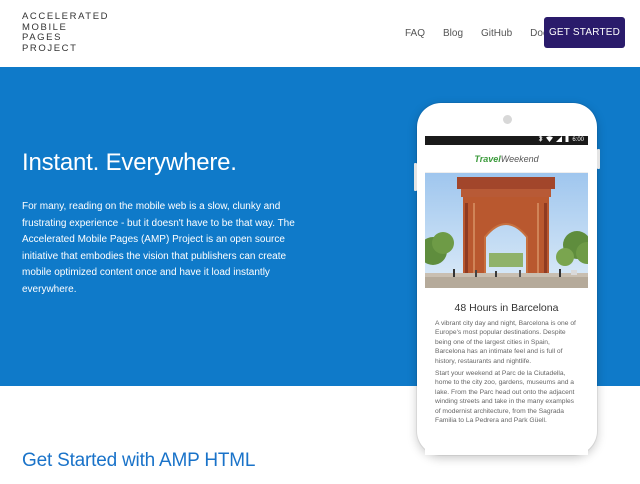  What do you see at coordinates (598, 159) in the screenshot?
I see `phone-power-button` at bounding box center [598, 159].